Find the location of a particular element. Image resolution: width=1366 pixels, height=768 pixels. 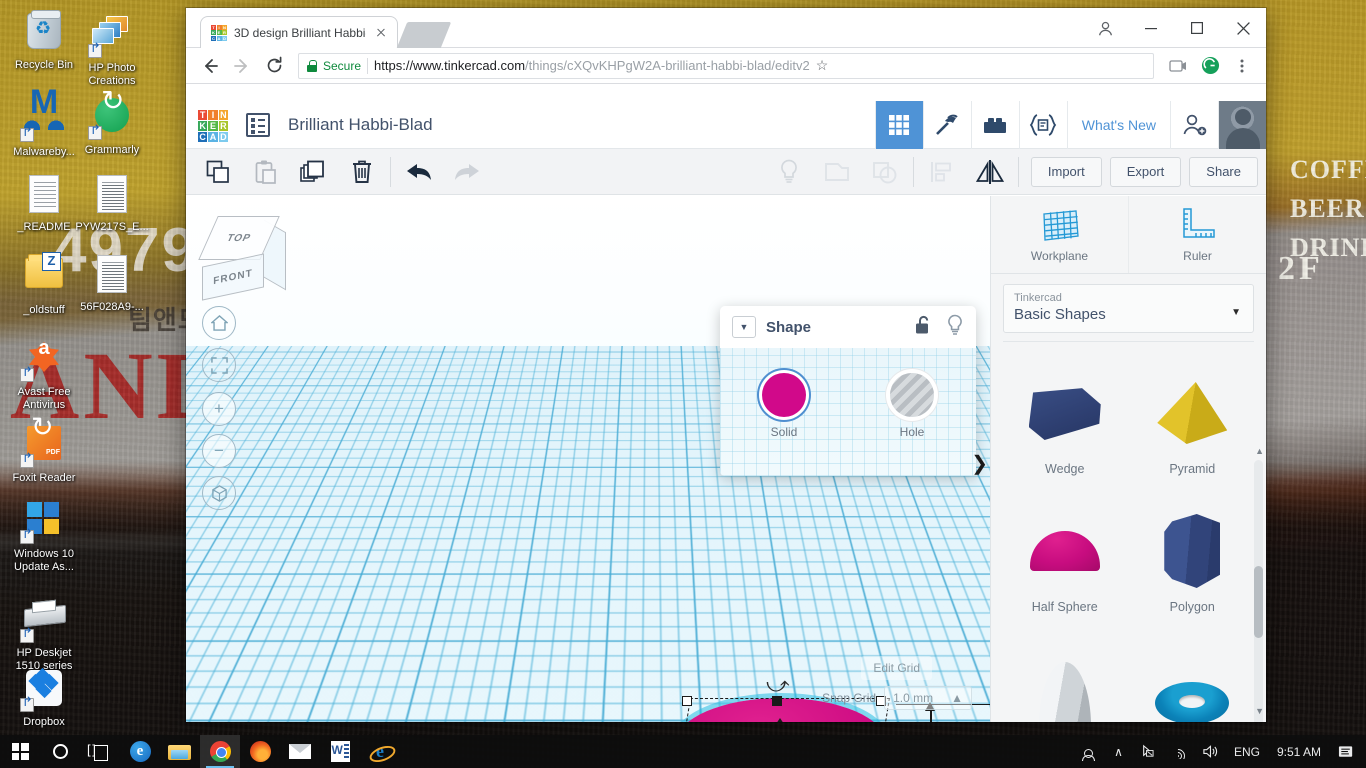

shape-item-torus is located at coordinates (1193, 677).